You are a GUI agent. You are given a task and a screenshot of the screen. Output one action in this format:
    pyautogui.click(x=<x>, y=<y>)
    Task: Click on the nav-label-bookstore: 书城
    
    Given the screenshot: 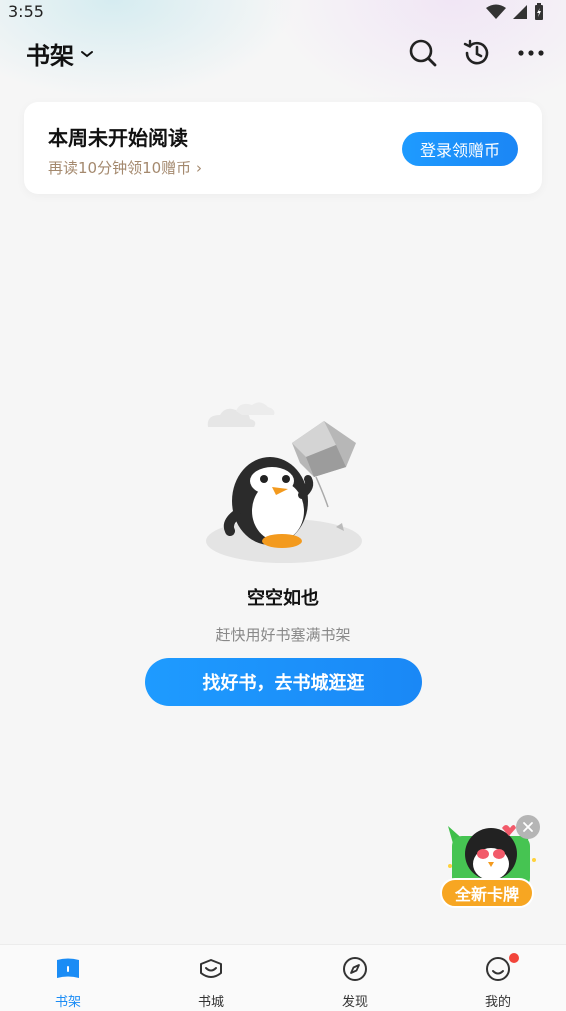 What is the action you would take?
    pyautogui.click(x=210, y=1002)
    